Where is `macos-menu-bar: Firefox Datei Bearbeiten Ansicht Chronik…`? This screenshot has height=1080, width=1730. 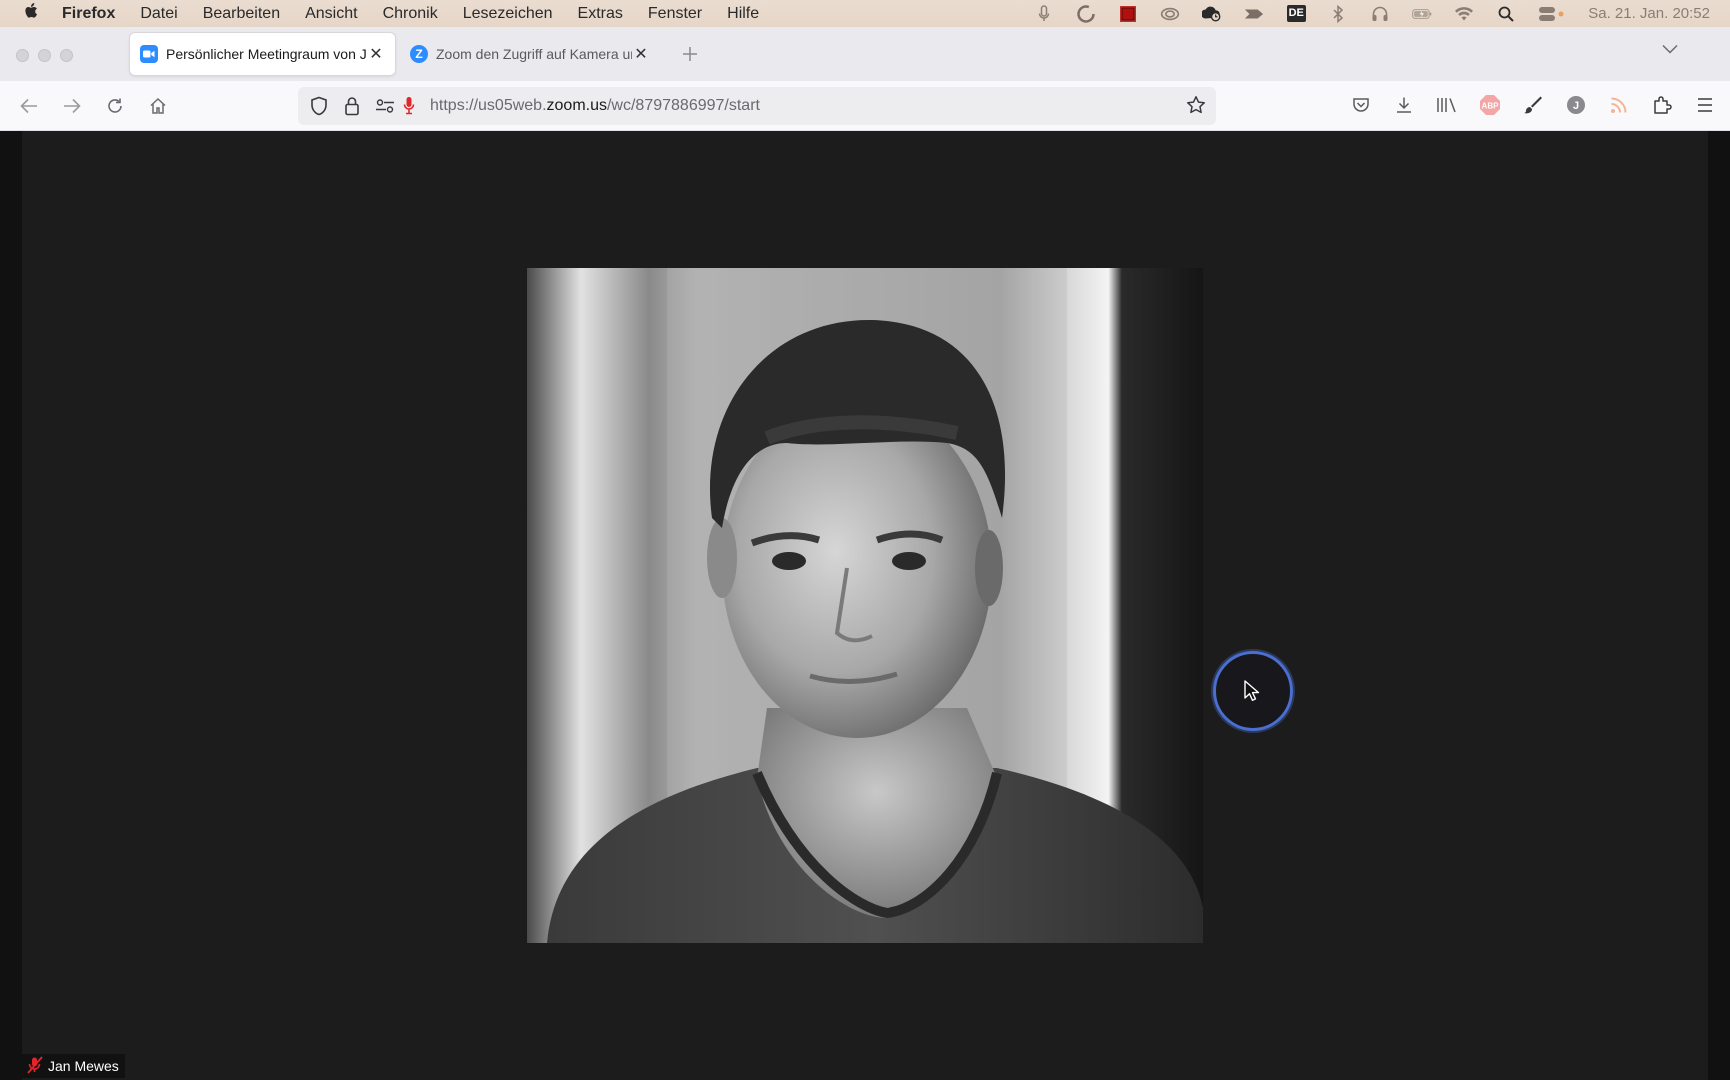
macos-menu-bar: Firefox Datei Bearbeiten Ansicht Chronik… is located at coordinates (865, 13).